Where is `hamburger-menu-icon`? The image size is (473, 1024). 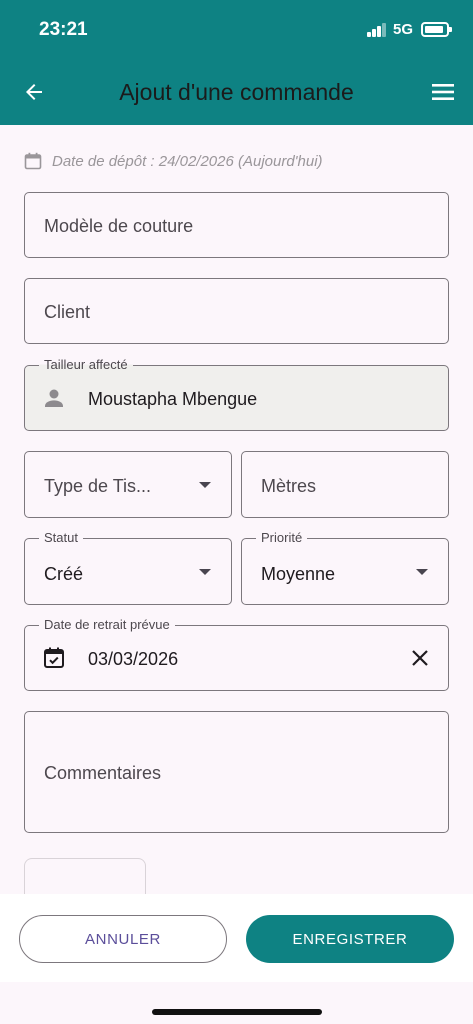 hamburger-menu-icon is located at coordinates (443, 92).